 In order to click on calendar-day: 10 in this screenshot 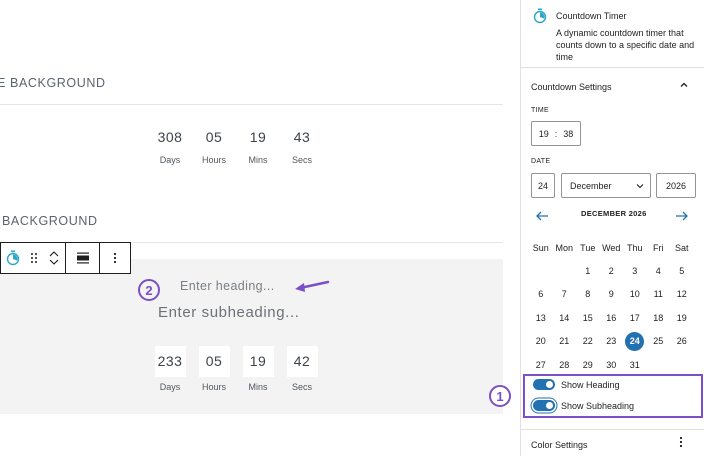, I will do `click(635, 294)`.